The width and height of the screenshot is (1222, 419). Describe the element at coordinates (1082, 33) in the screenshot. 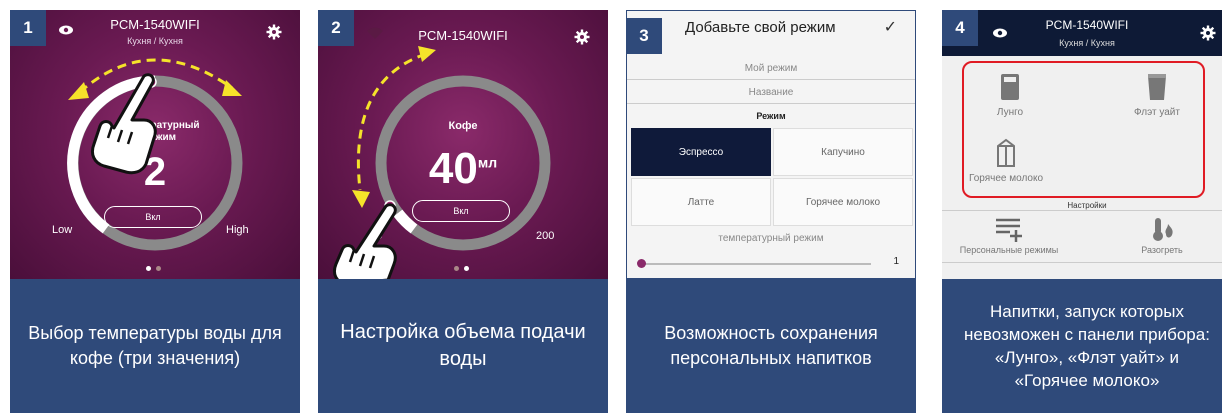

I see `app-header: PCM-1540WIFI Кухня / Кухня` at that location.